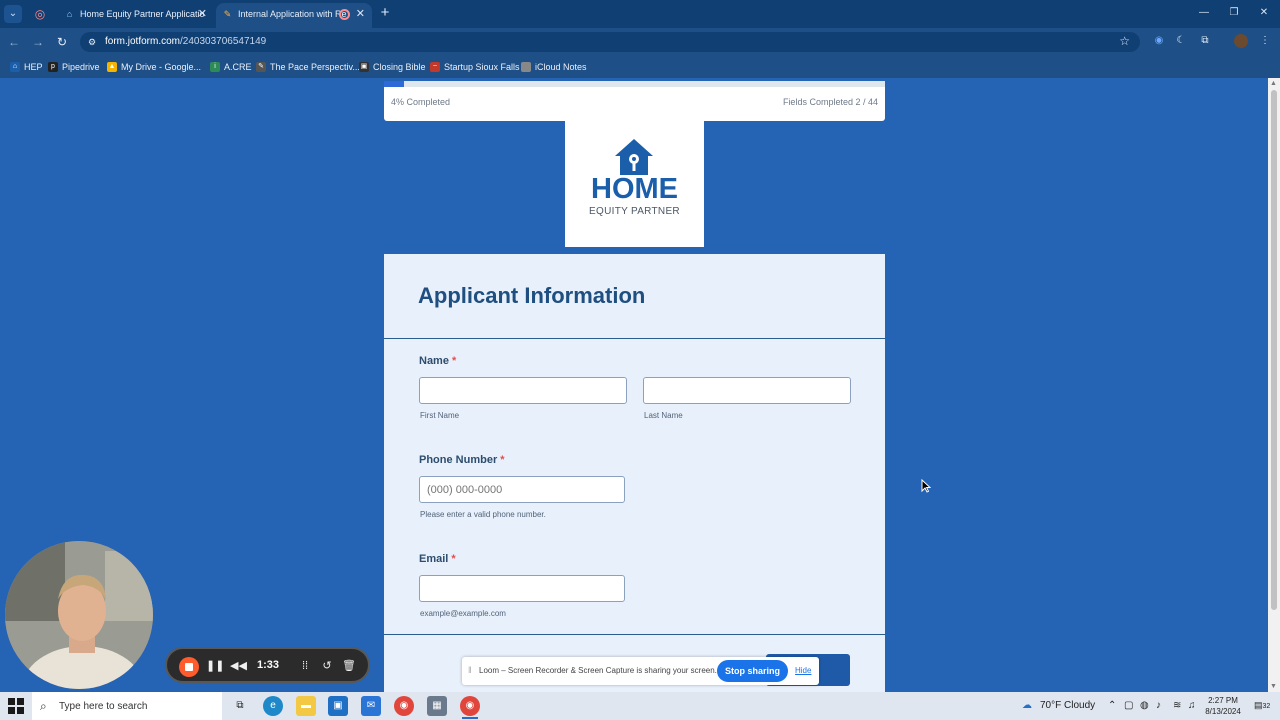 This screenshot has height=720, width=1280. I want to click on taskbar-search-box: ⌕ Type here to search, so click(127, 706).